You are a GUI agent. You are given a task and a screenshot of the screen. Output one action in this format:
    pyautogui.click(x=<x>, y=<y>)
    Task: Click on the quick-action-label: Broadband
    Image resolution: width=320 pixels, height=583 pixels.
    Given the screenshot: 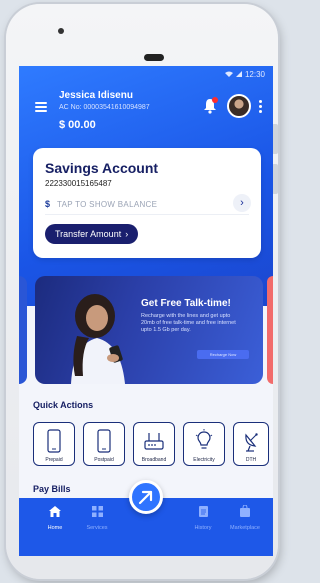 What is the action you would take?
    pyautogui.click(x=154, y=460)
    